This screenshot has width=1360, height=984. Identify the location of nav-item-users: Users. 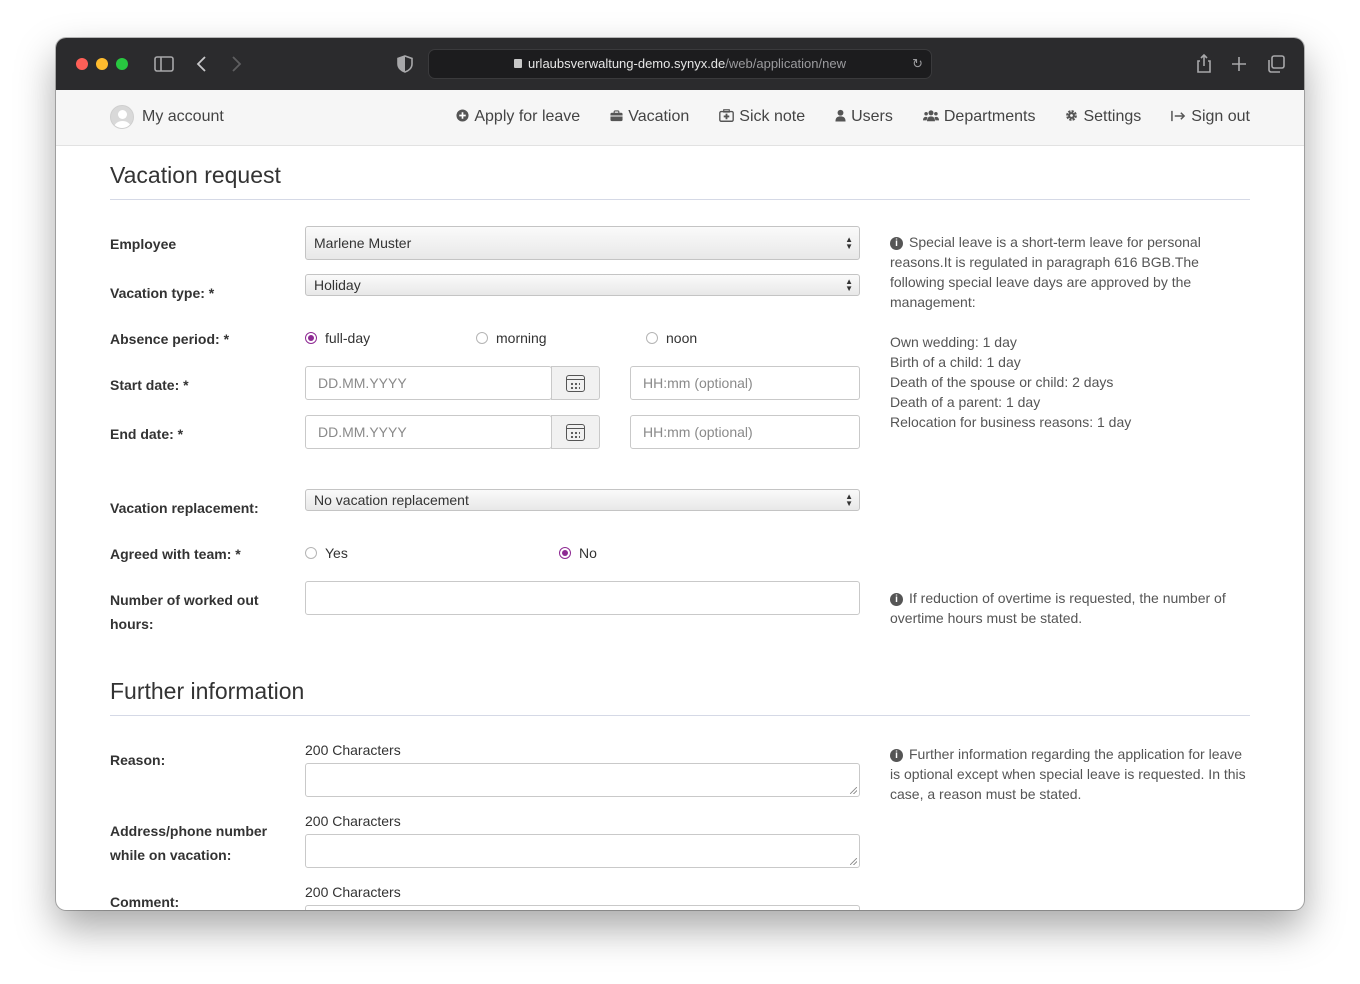
(864, 117).